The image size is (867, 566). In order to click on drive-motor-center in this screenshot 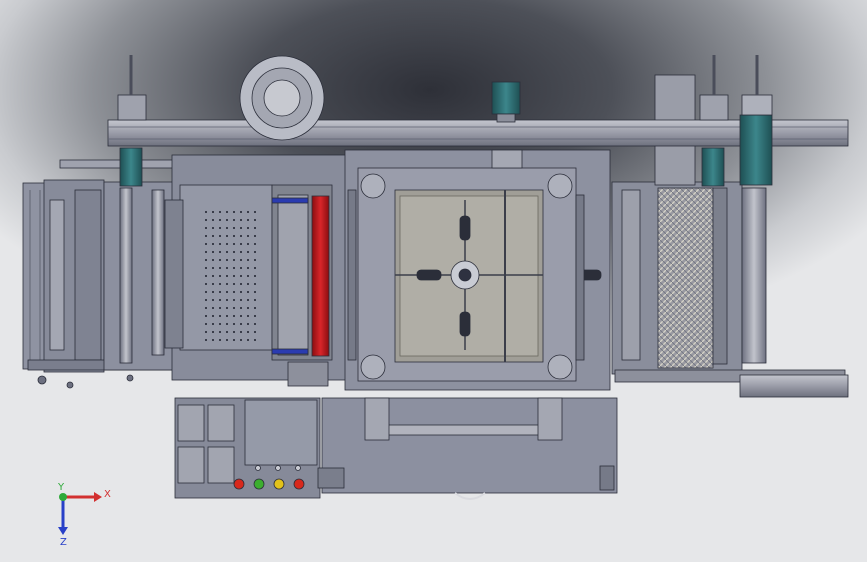, I will do `click(506, 102)`.